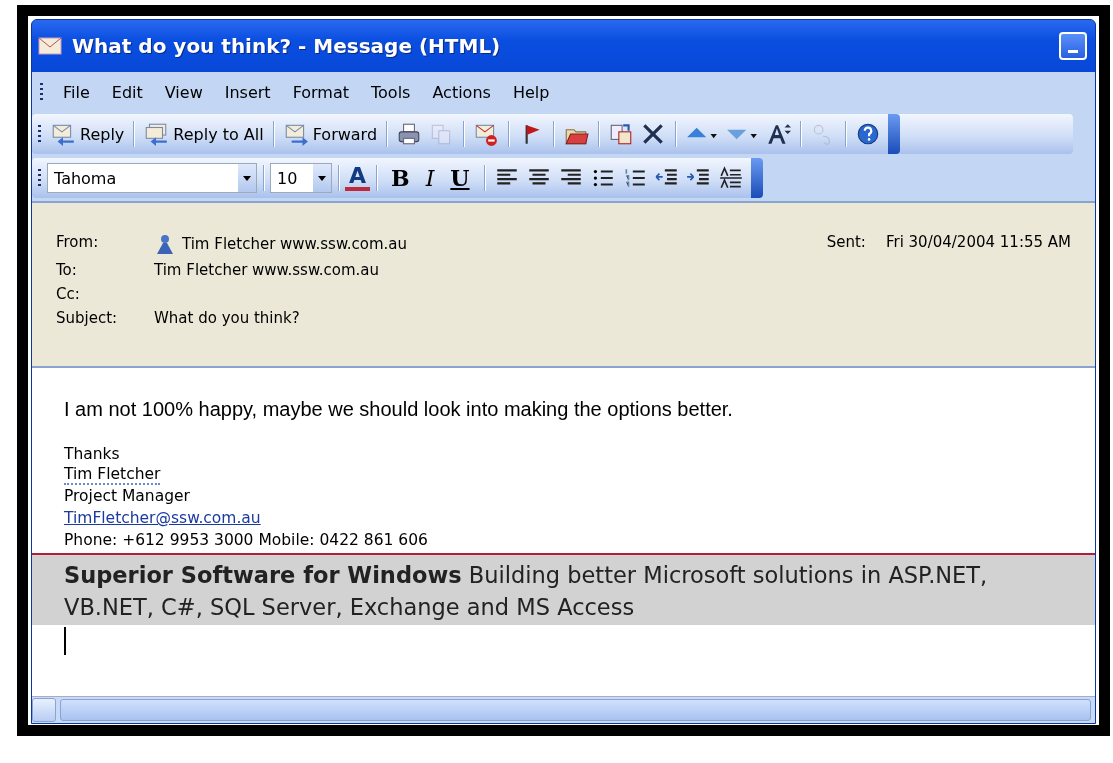  What do you see at coordinates (430, 178) in the screenshot?
I see `italic-button: I` at bounding box center [430, 178].